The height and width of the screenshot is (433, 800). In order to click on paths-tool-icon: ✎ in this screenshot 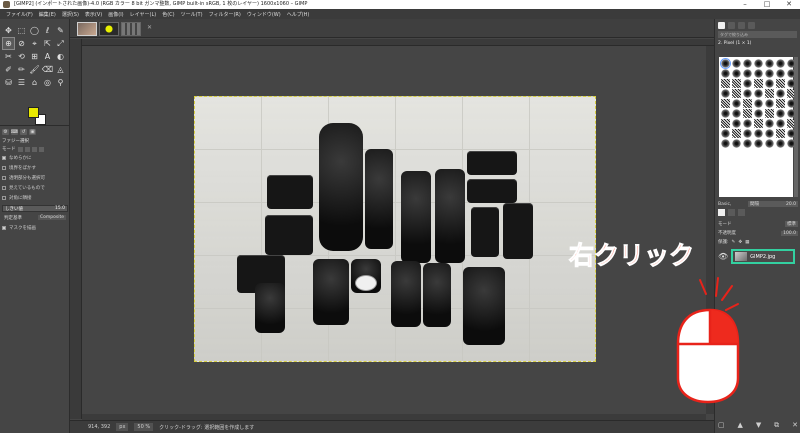, I will do `click(60, 30)`.